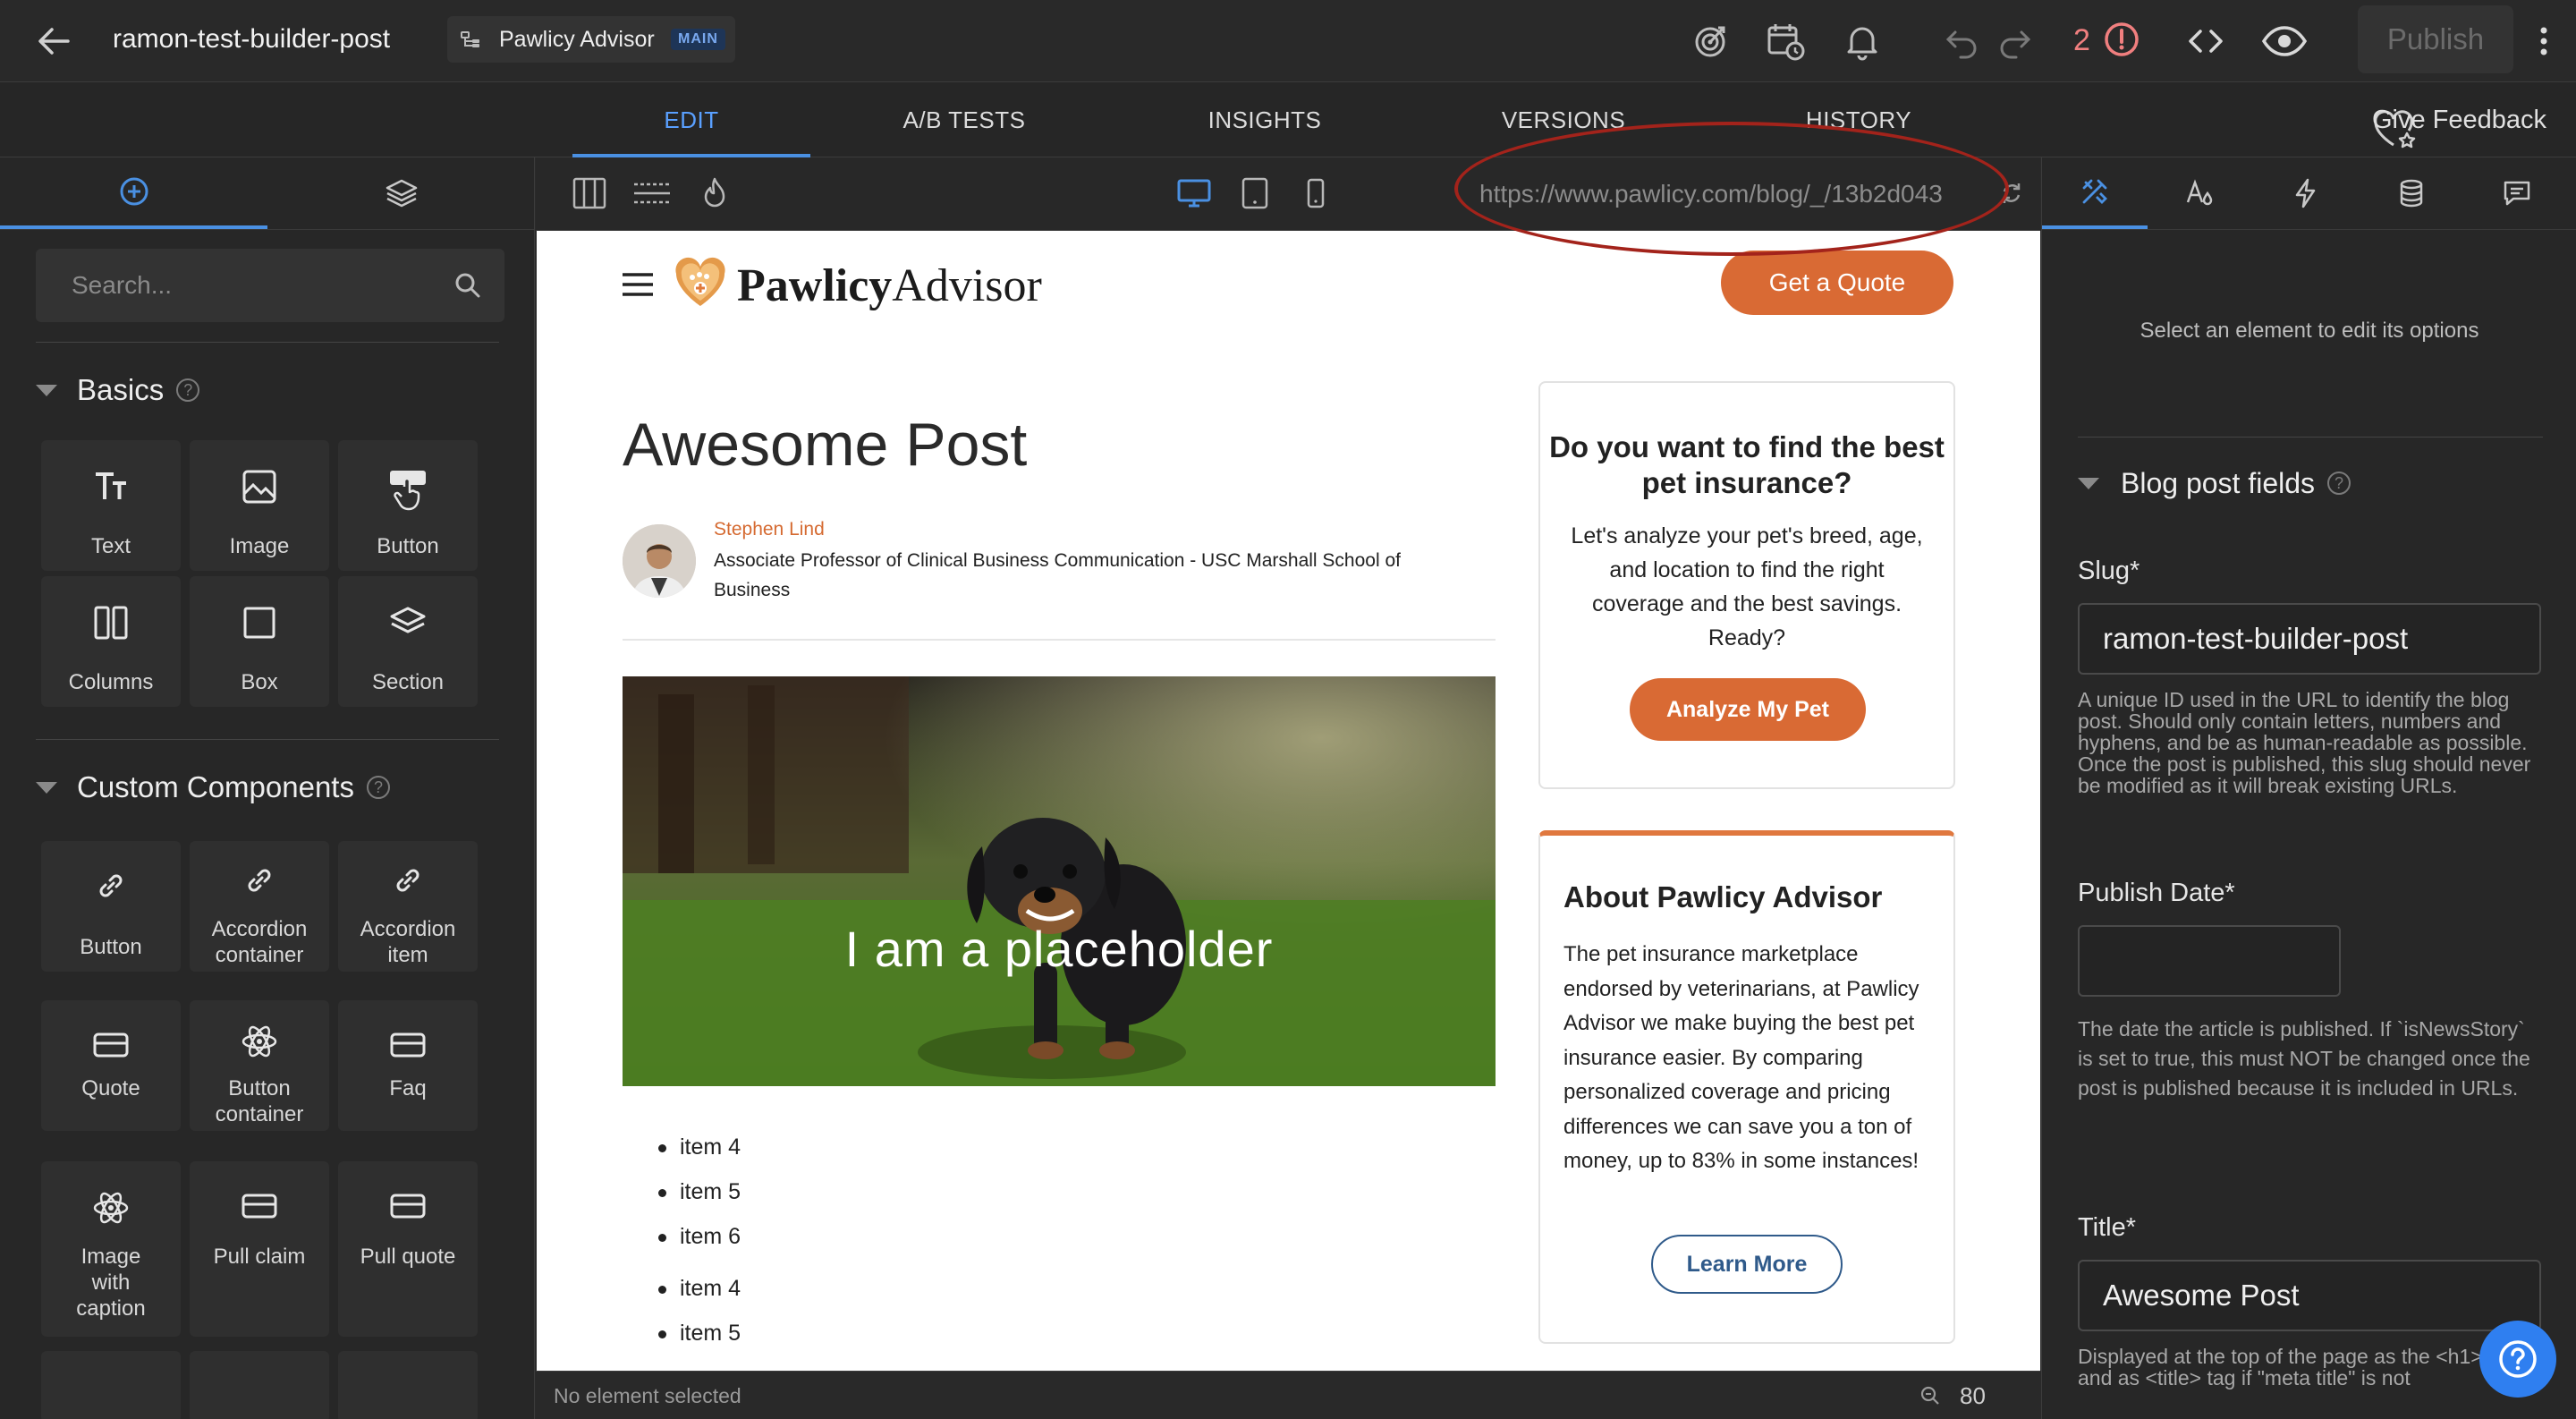  I want to click on component-button: Button, so click(408, 505).